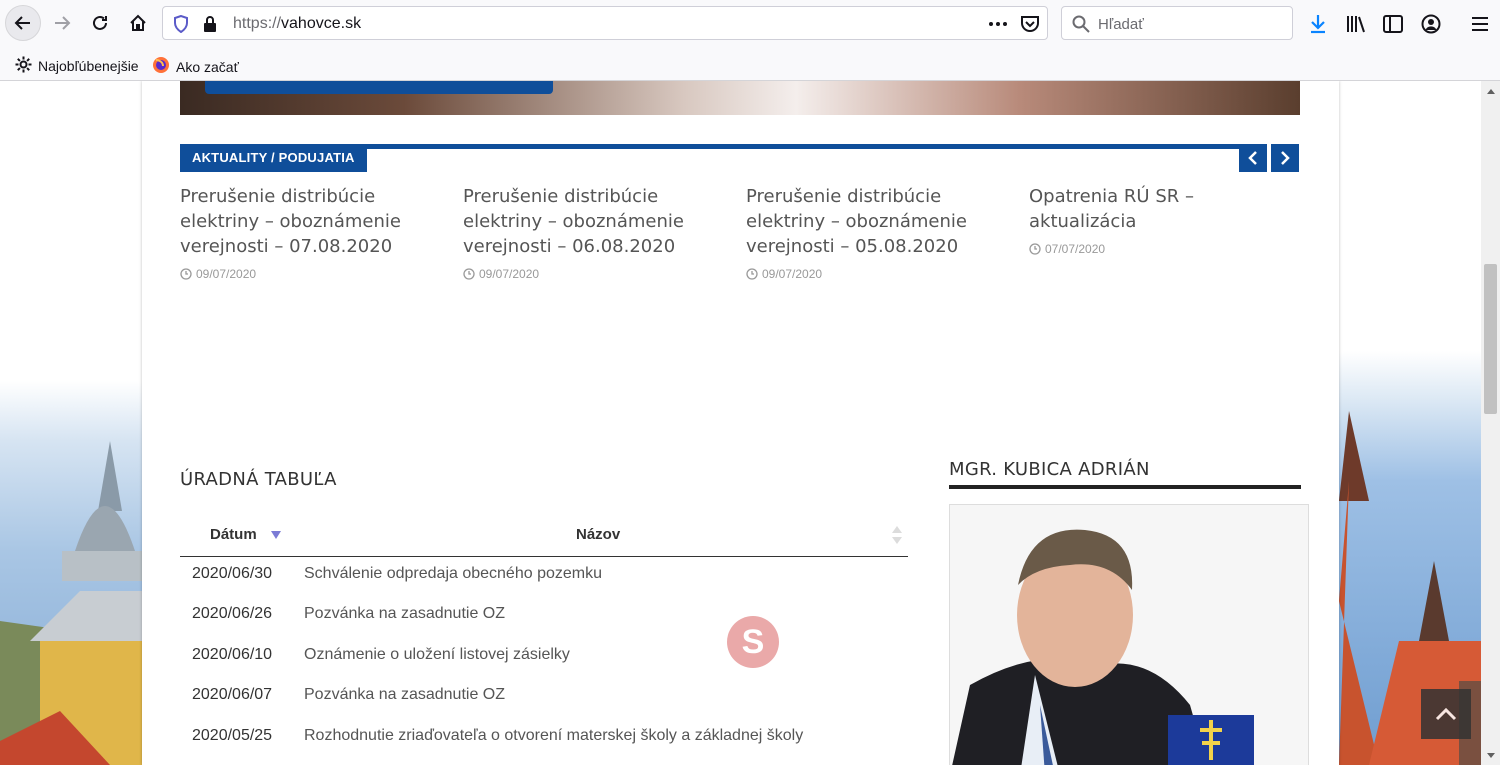  Describe the element at coordinates (181, 24) in the screenshot. I see `tracking-shield-icon` at that location.